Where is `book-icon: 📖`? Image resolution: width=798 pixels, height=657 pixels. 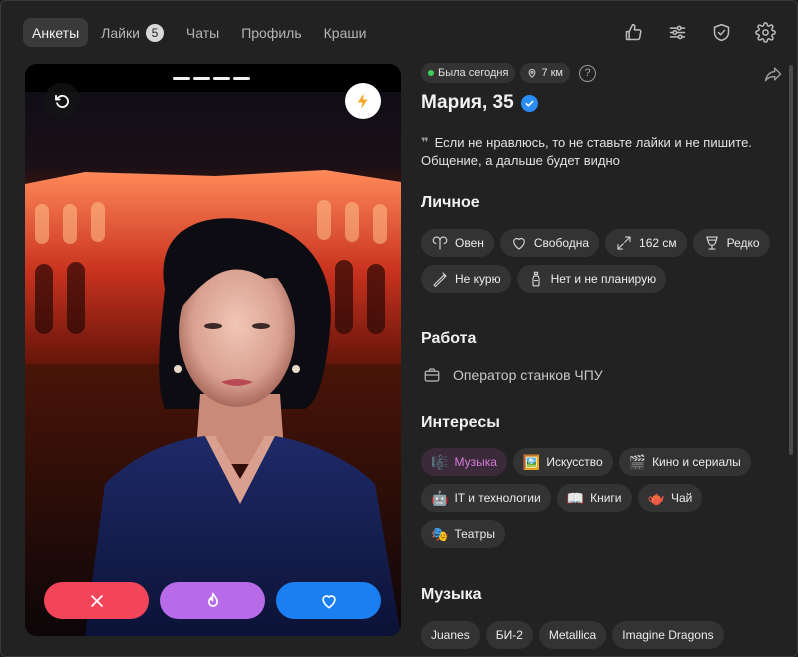 book-icon: 📖 is located at coordinates (575, 498).